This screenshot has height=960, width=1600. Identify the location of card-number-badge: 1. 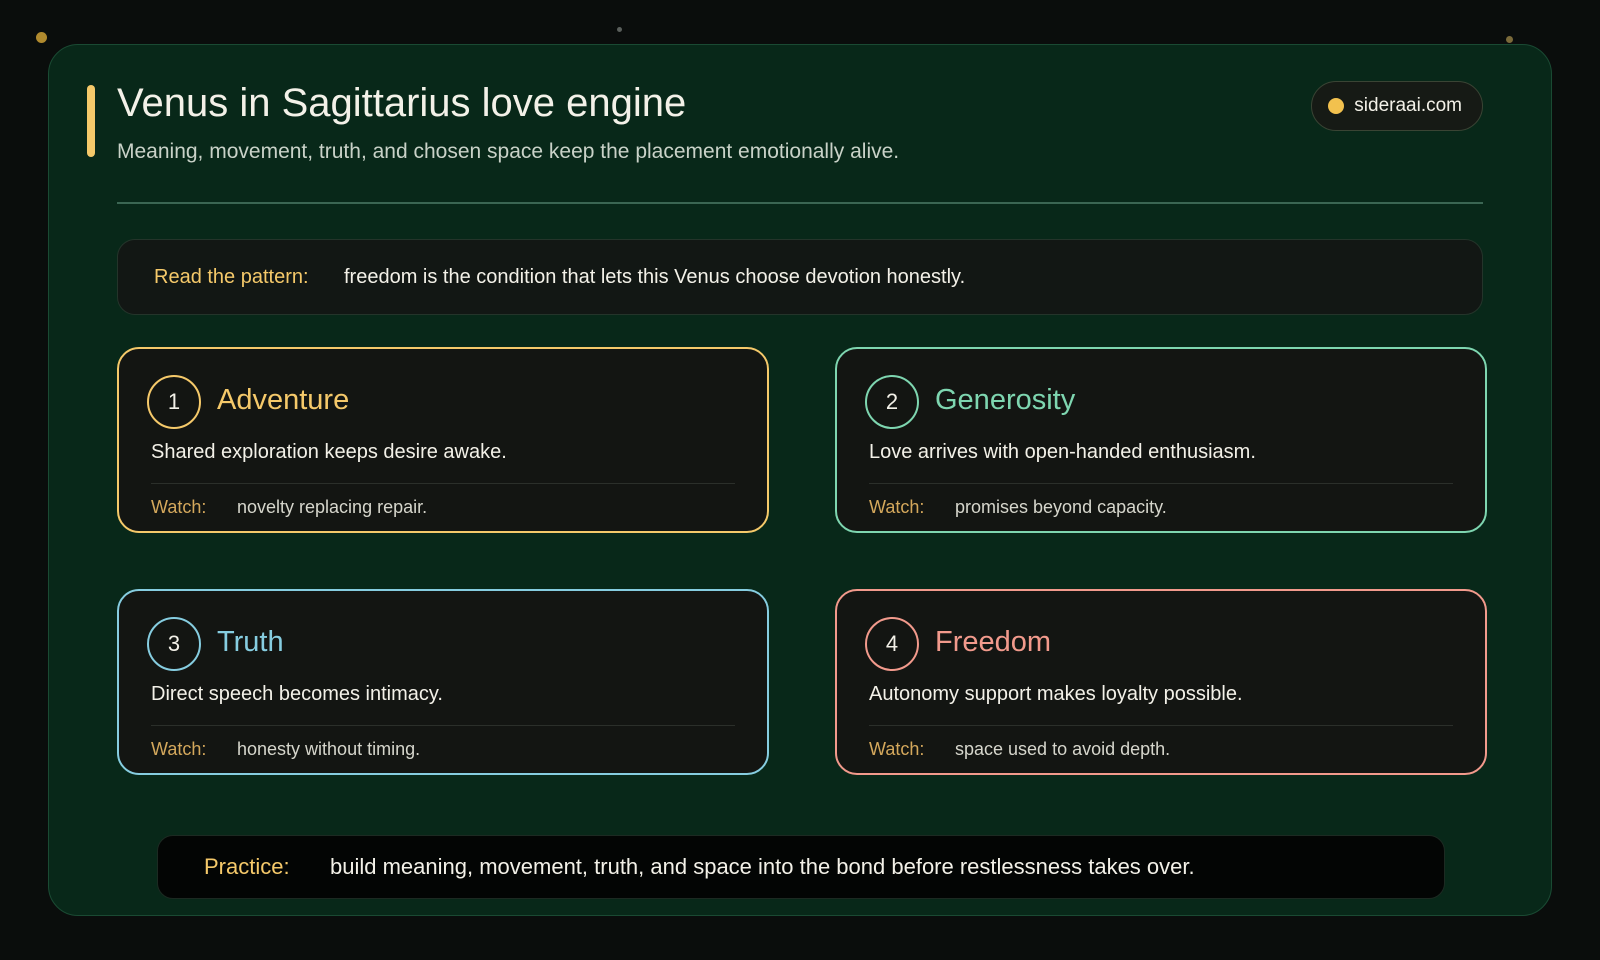
(174, 402).